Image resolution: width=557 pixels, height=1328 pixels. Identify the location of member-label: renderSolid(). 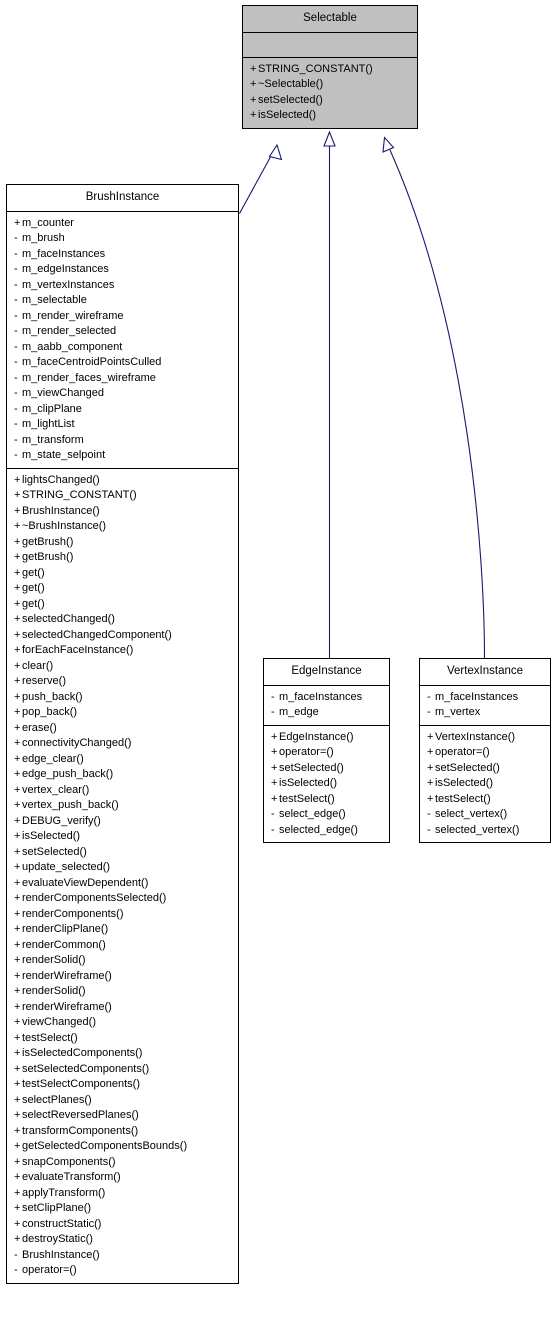
(54, 960).